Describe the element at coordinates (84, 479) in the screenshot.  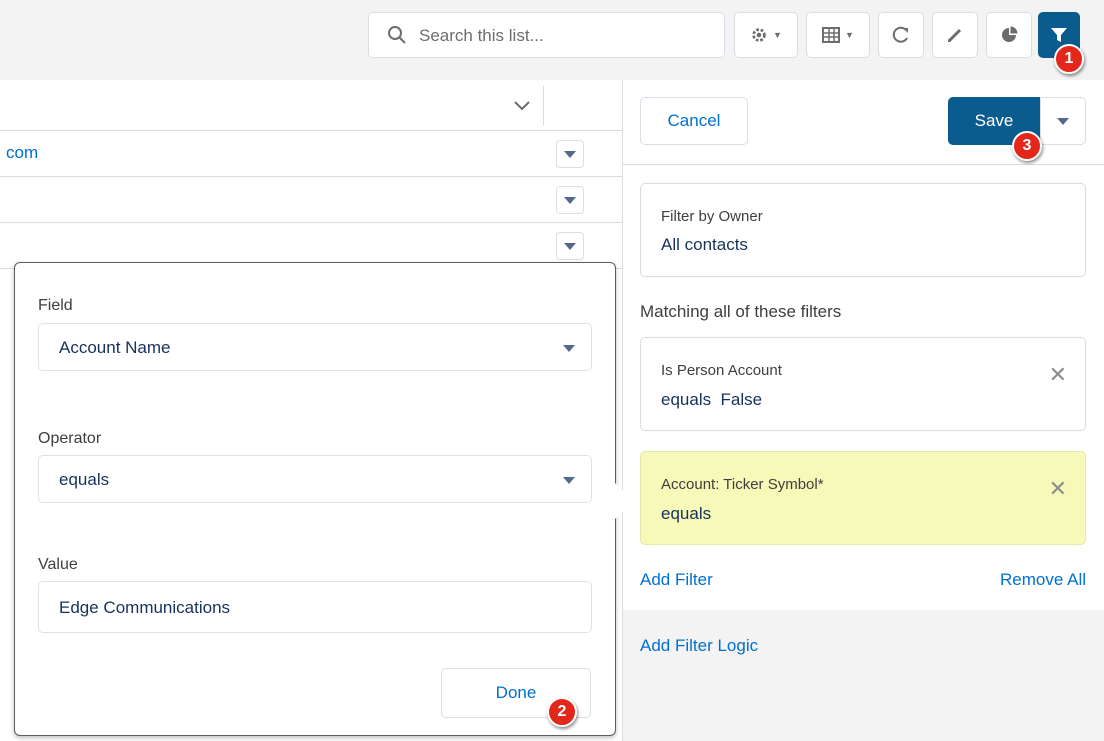
I see `operator-select-value: equals` at that location.